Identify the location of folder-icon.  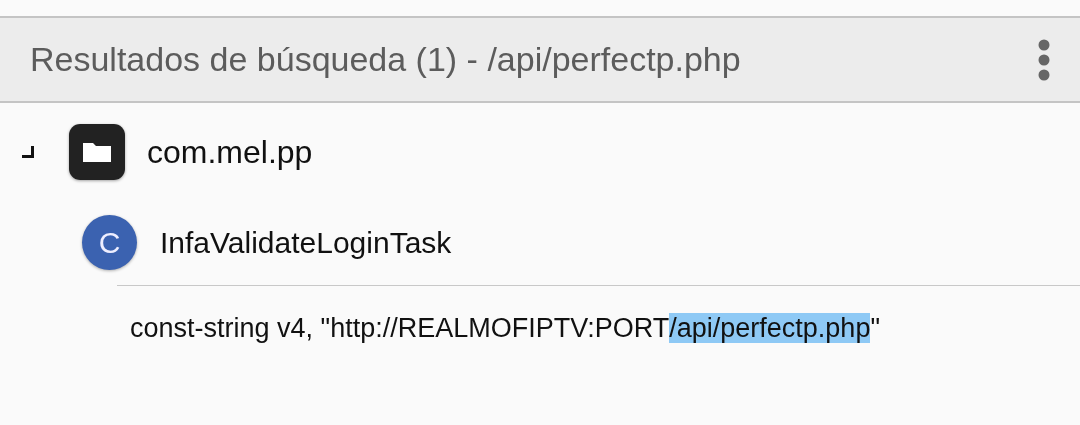
(97, 151).